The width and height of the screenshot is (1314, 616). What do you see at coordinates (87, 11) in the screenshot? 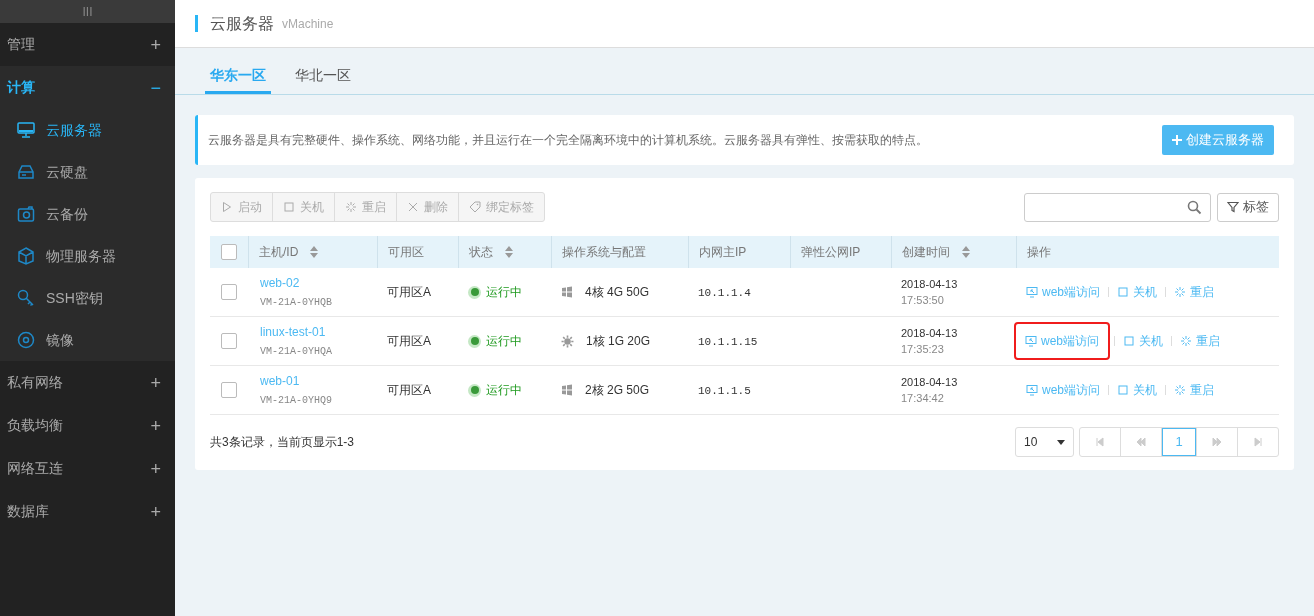
I see `collapse-handle: III` at bounding box center [87, 11].